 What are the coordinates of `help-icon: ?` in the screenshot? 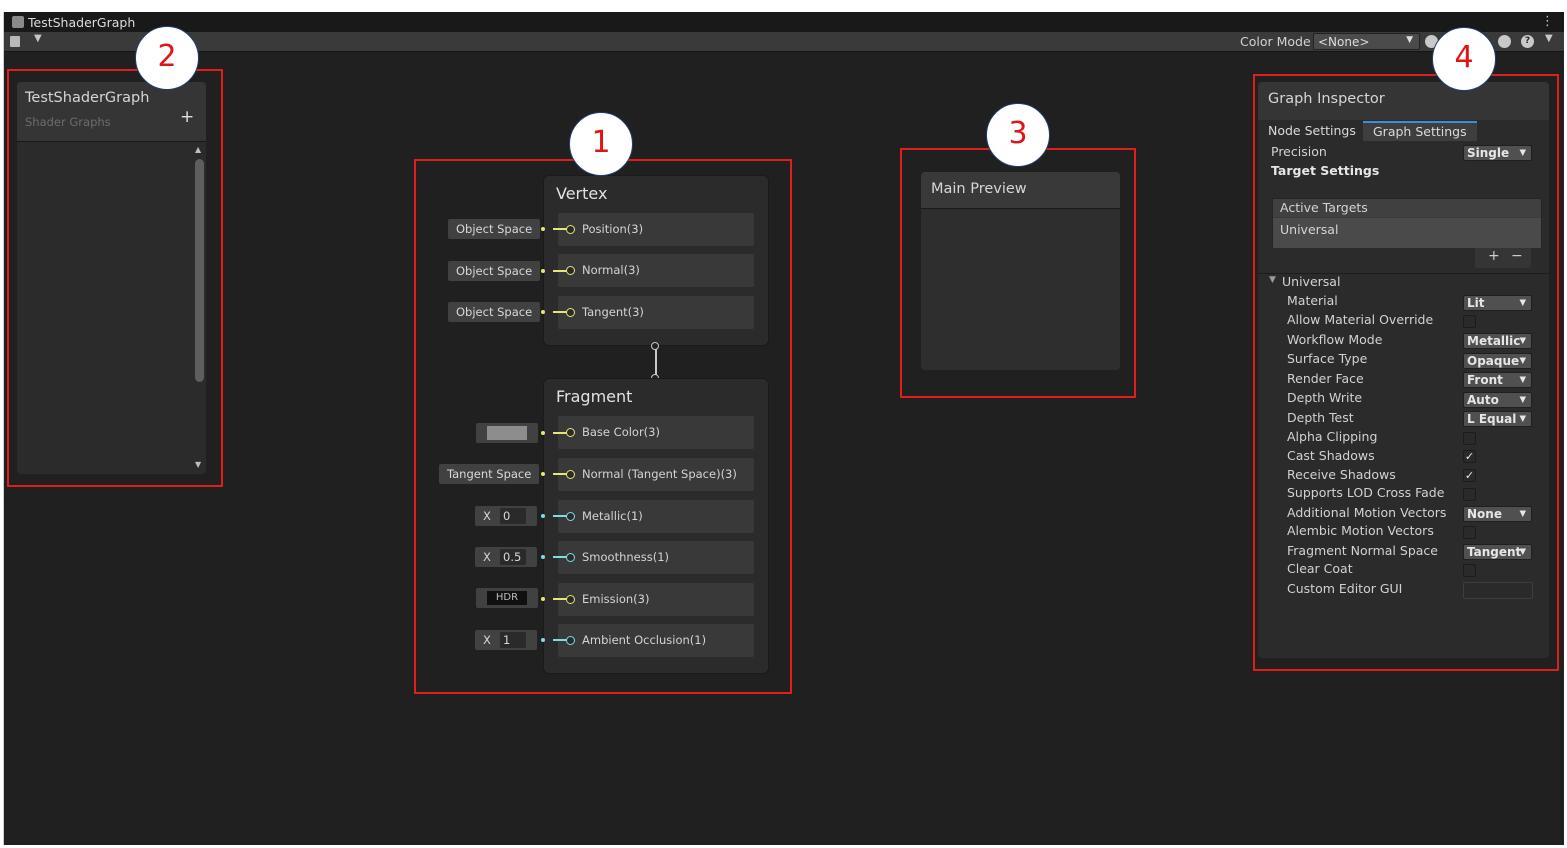 It's located at (1527, 41).